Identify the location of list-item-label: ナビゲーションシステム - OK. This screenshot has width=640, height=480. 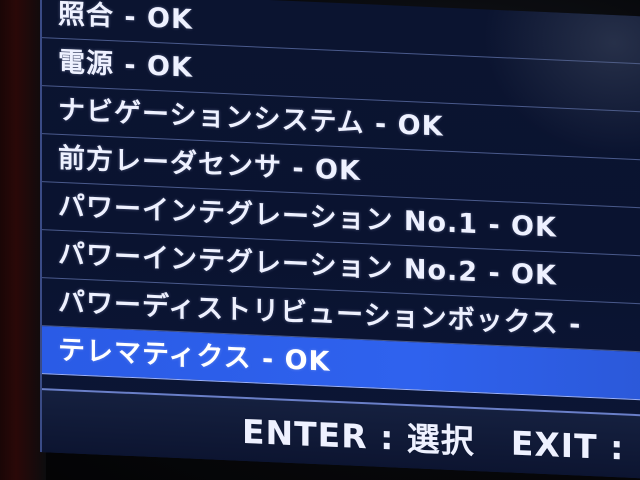
(251, 118).